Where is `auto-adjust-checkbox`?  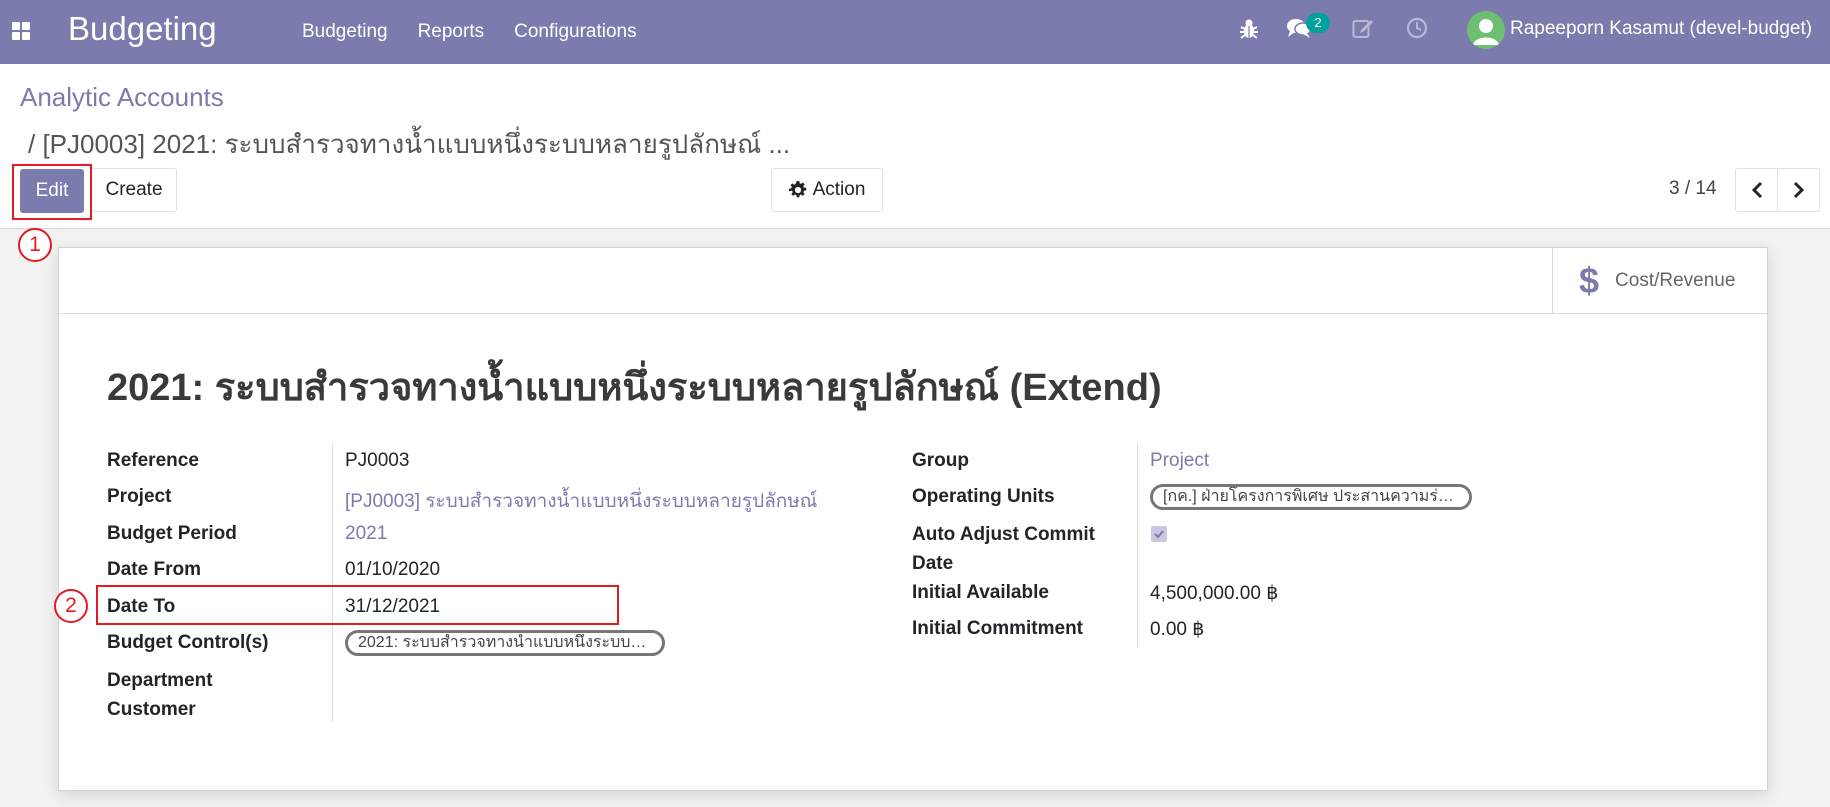 auto-adjust-checkbox is located at coordinates (1159, 534).